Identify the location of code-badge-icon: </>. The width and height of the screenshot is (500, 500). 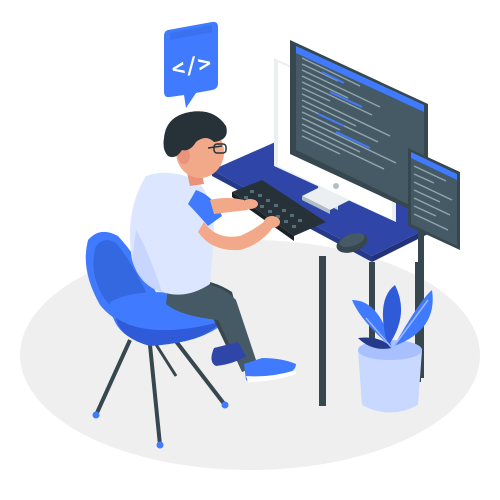
(191, 64).